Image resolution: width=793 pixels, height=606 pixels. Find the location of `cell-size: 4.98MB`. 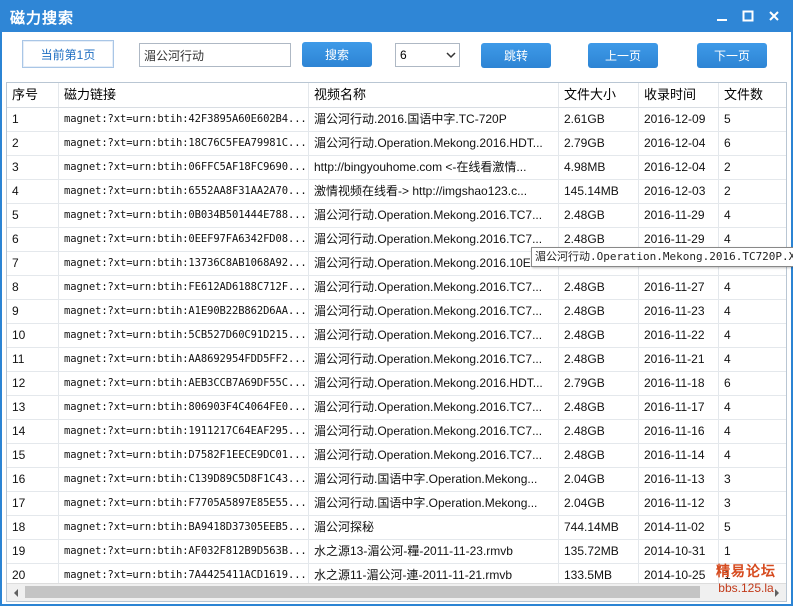

cell-size: 4.98MB is located at coordinates (599, 167).